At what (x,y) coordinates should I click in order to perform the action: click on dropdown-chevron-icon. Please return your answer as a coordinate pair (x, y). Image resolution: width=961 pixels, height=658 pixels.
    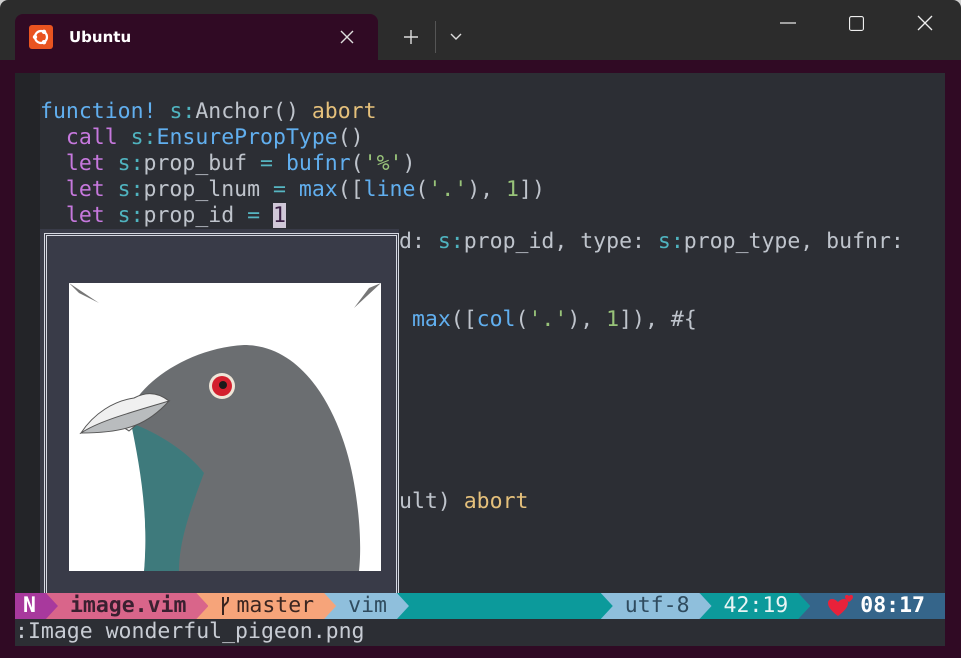
    Looking at the image, I should click on (456, 37).